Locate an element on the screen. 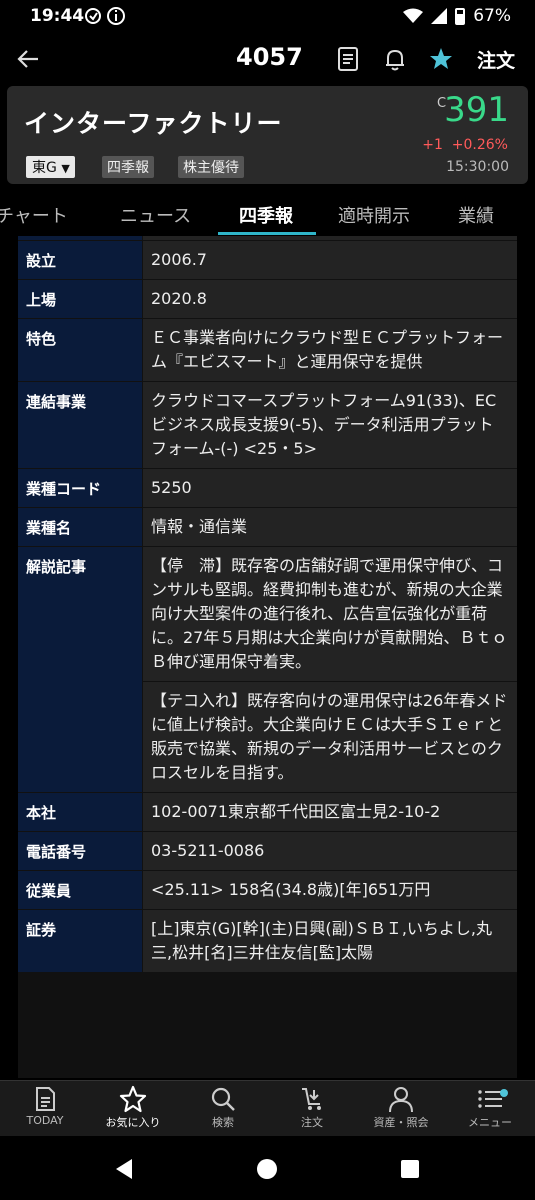  row-values: <25.11> 158名(34.8歳)[年]651万円 is located at coordinates (329, 890).